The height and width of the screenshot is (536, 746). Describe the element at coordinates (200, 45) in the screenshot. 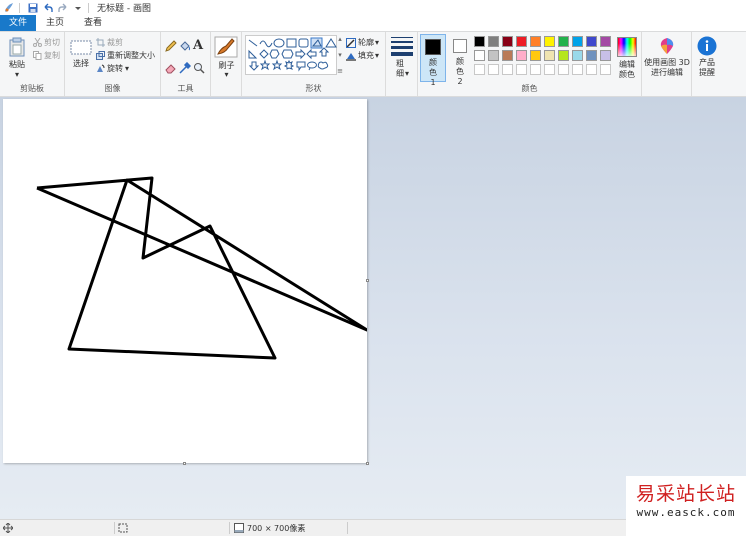

I see `text-icon: A` at that location.